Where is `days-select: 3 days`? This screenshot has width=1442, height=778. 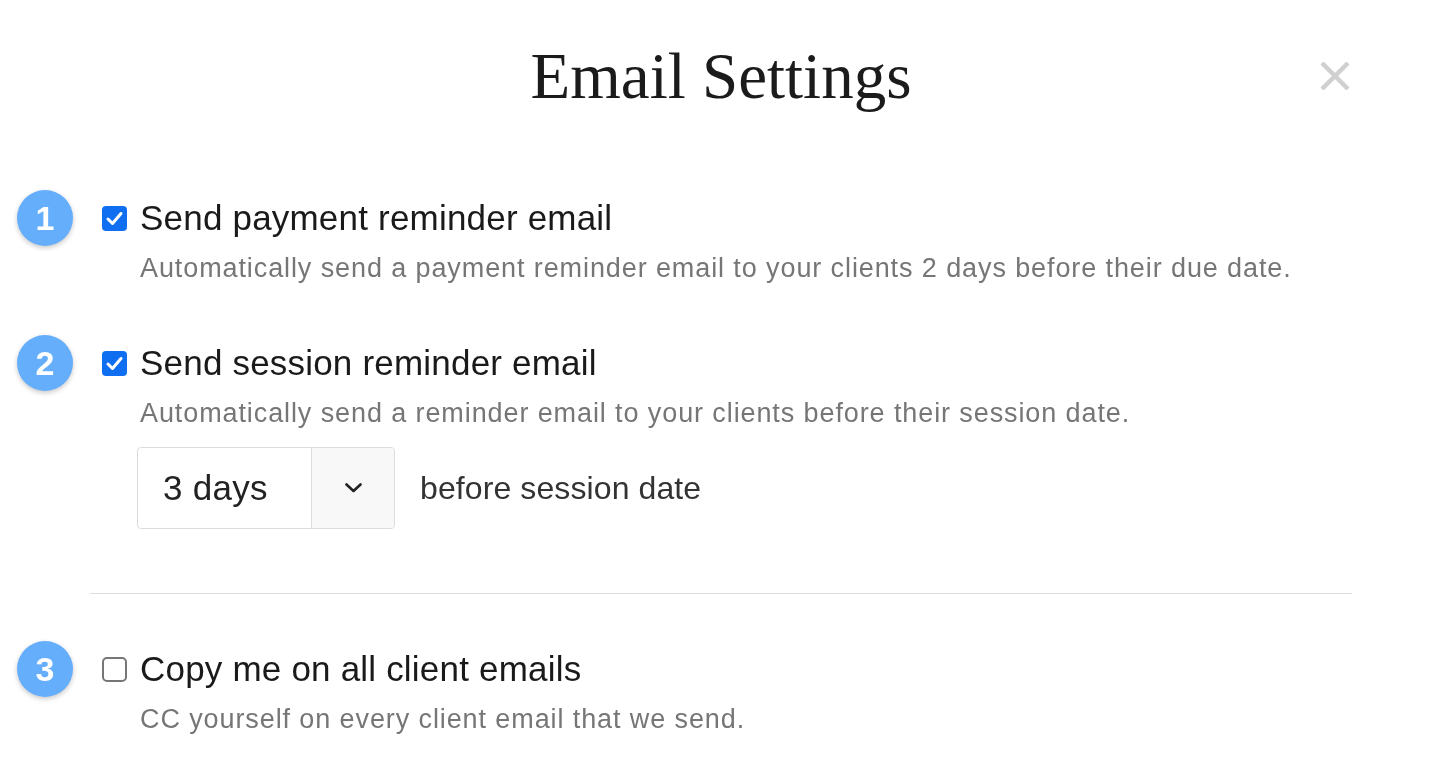 days-select: 3 days is located at coordinates (266, 488).